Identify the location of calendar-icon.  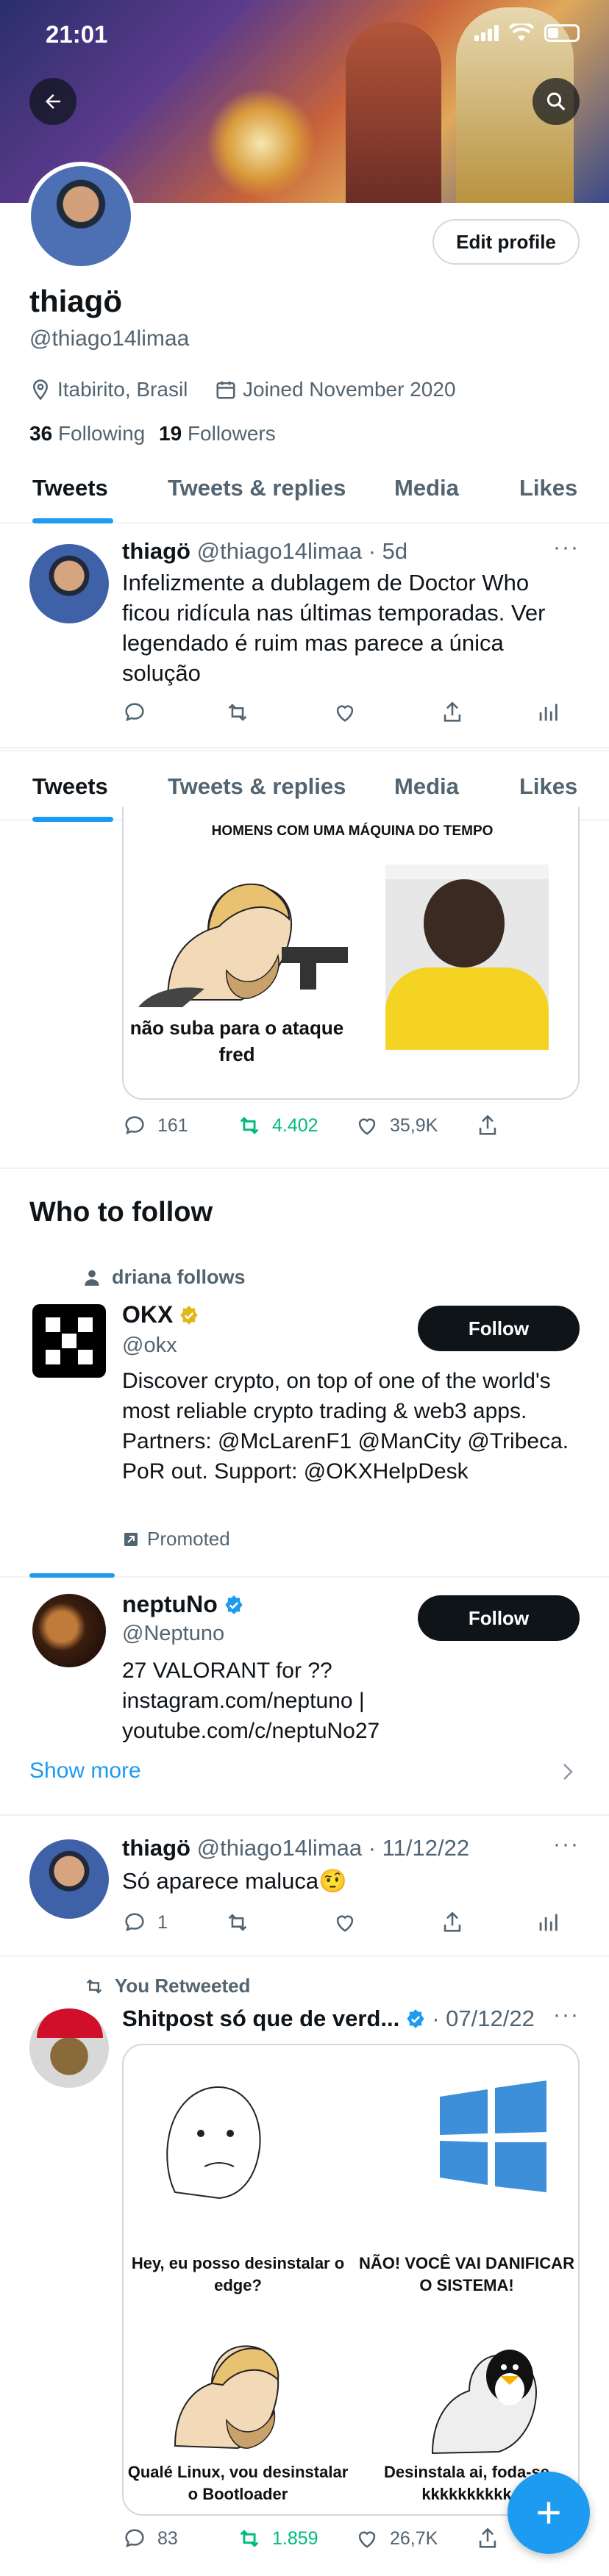
(225, 390).